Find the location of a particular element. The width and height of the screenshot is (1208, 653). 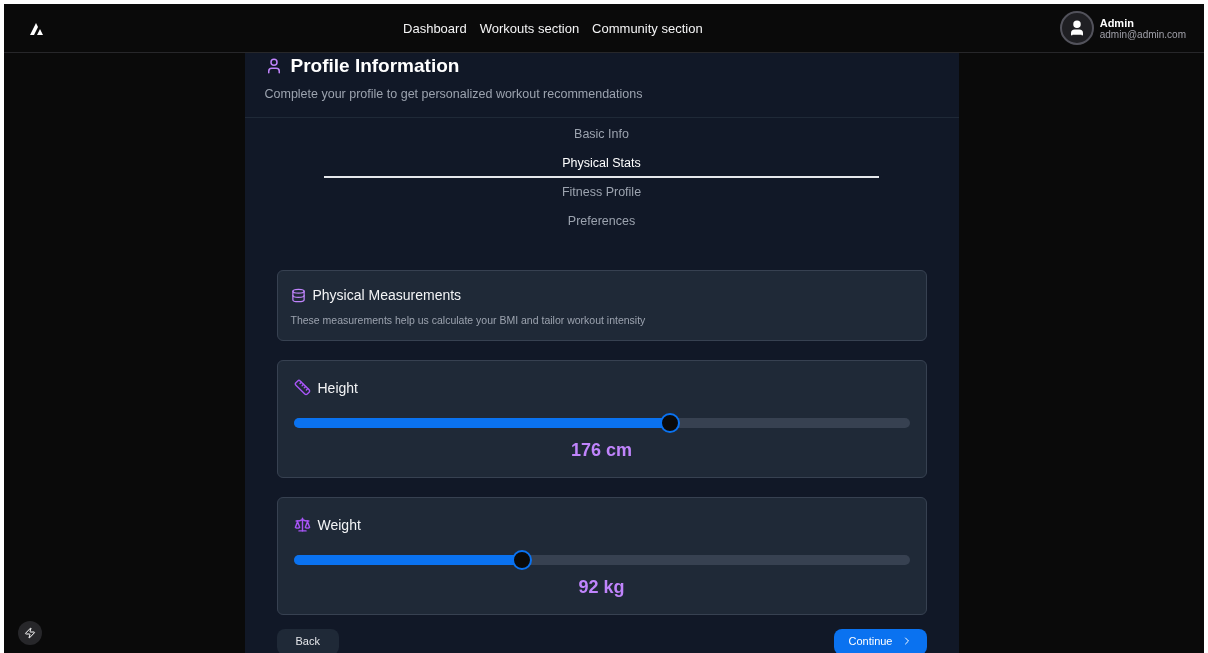

section-description: These measurements help us calculate your BMI and tailor workout intensity is located at coordinates (468, 320).